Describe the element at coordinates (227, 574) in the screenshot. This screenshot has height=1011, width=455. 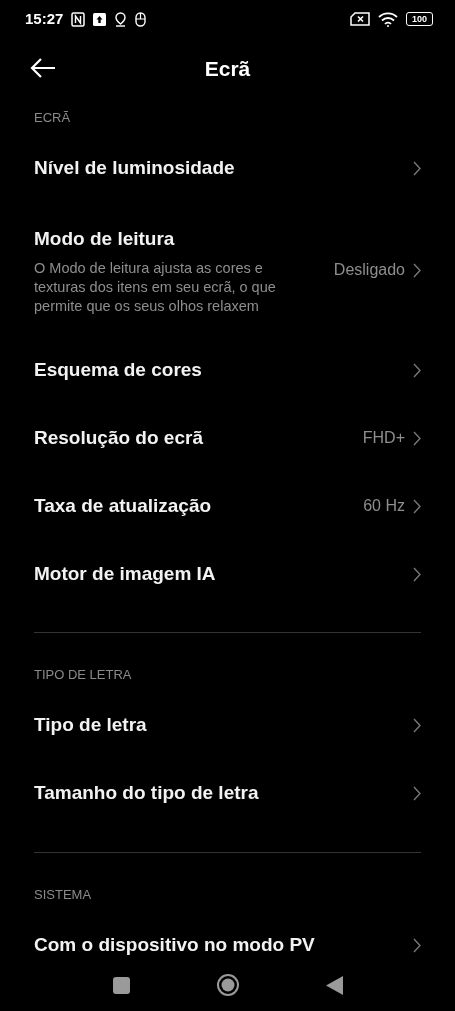
I see `settings-item: Motor de imagem IA` at that location.